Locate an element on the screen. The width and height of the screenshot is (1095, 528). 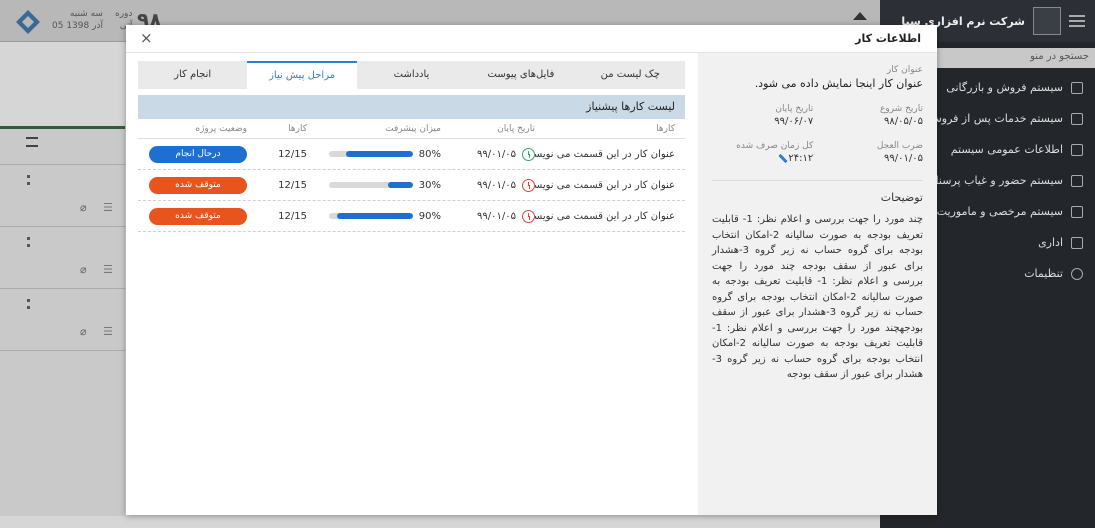
sidebar-item-label: تنظیمات is located at coordinates (1043, 273).